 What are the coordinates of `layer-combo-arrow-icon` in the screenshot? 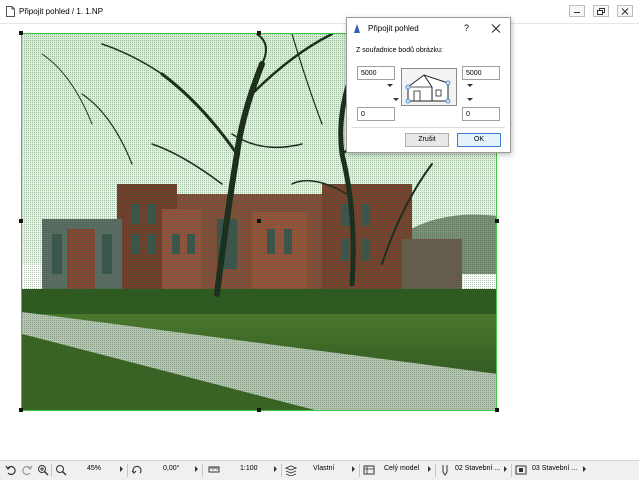 It's located at (505, 469).